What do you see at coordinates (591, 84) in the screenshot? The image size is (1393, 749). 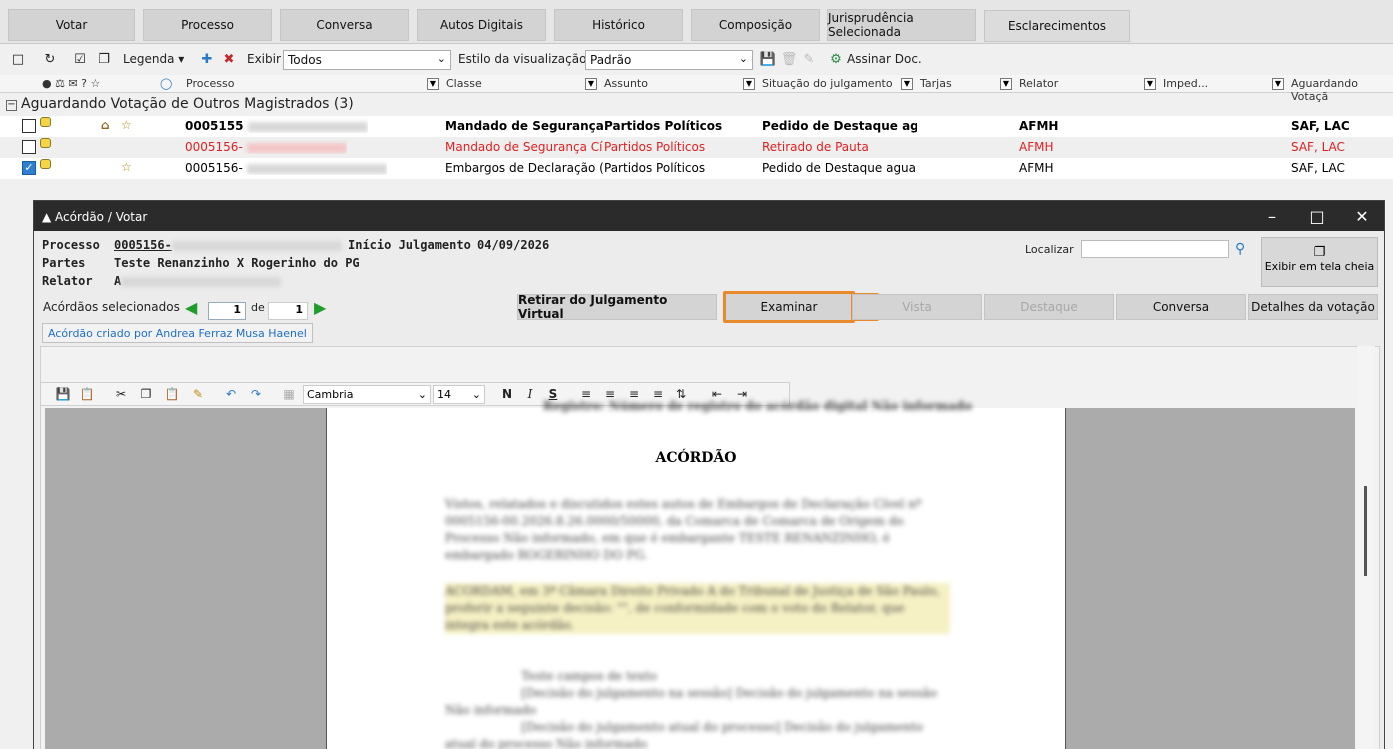 I see `filter-classe-icon: ▼` at bounding box center [591, 84].